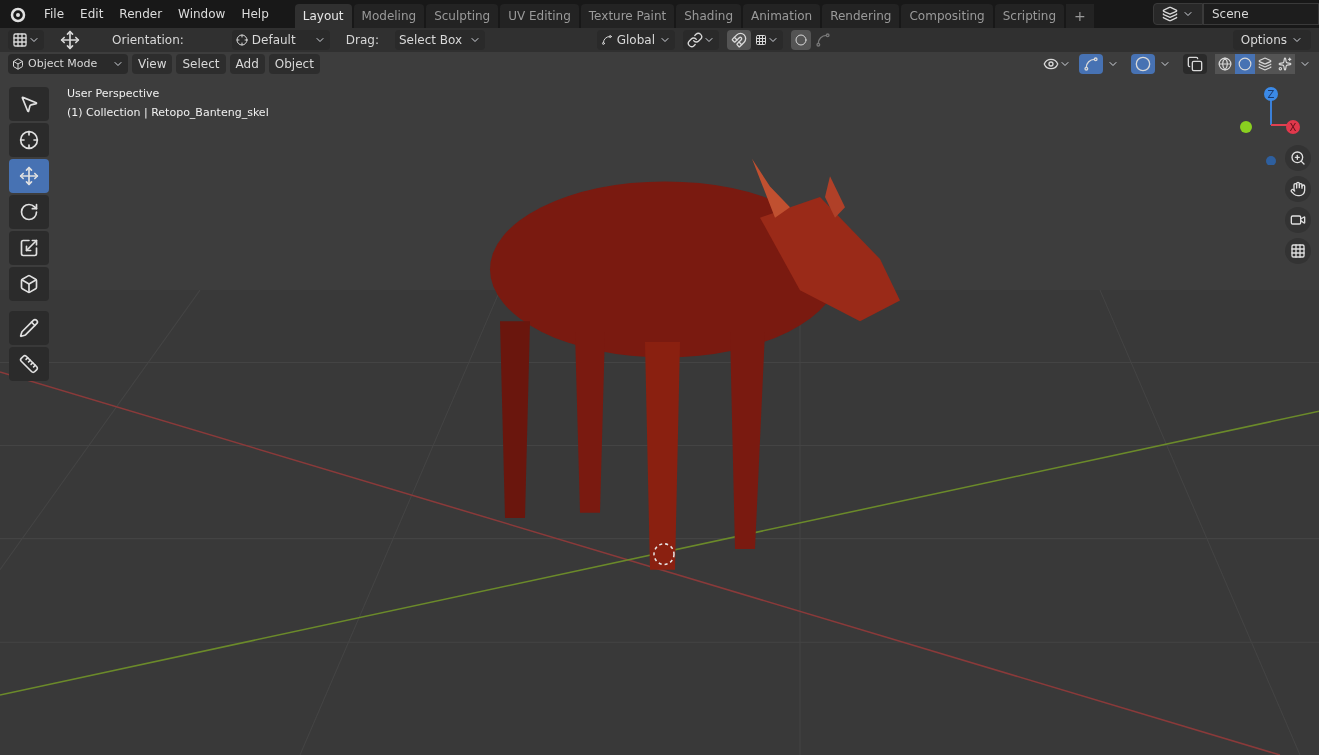 The image size is (1319, 755). I want to click on workspace-tab: UV Editing, so click(539, 16).